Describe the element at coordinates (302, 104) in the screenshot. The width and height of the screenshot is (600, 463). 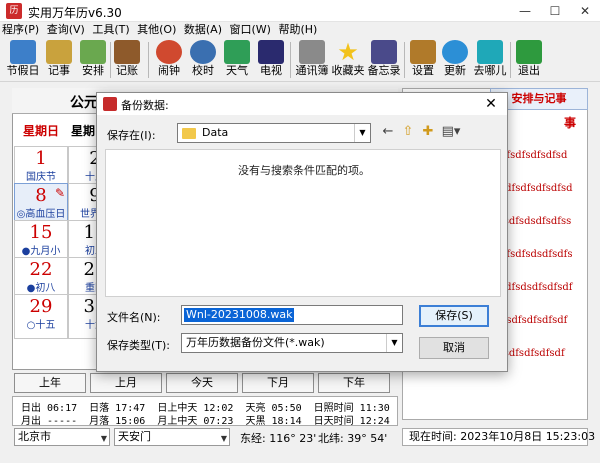
I see `dialog-titlebar: 备份数据: ✕` at that location.